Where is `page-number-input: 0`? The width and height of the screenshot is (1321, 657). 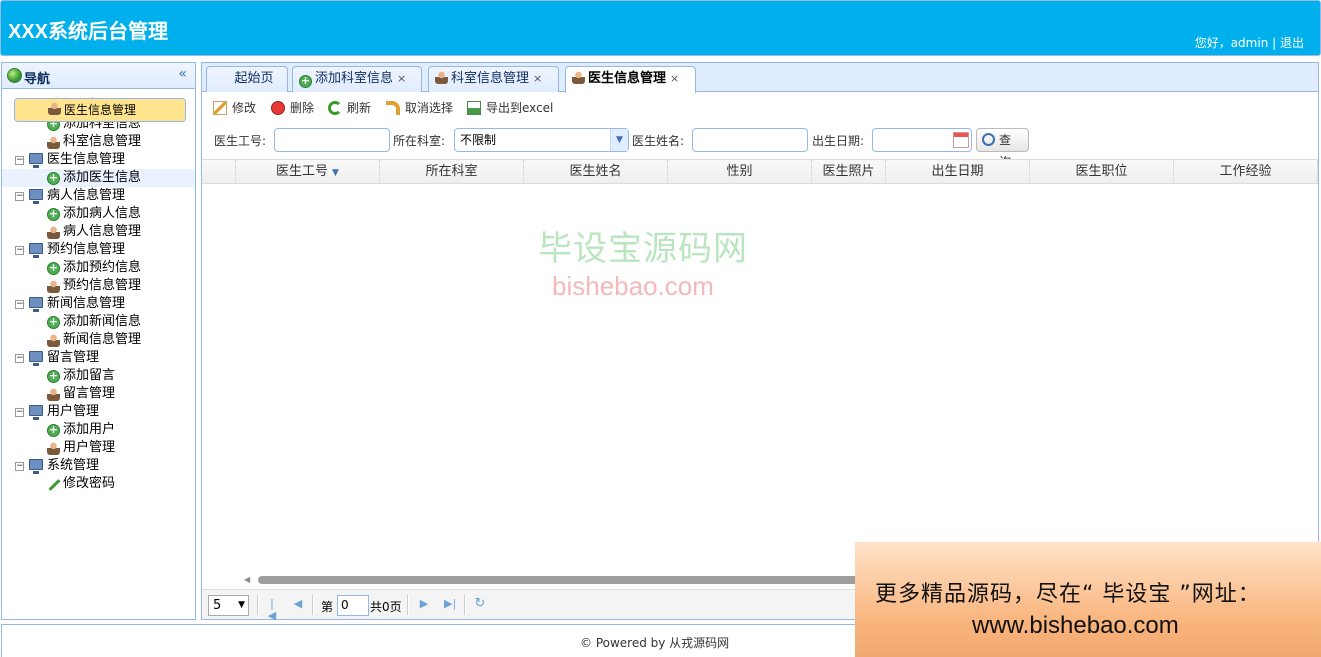 page-number-input: 0 is located at coordinates (353, 605).